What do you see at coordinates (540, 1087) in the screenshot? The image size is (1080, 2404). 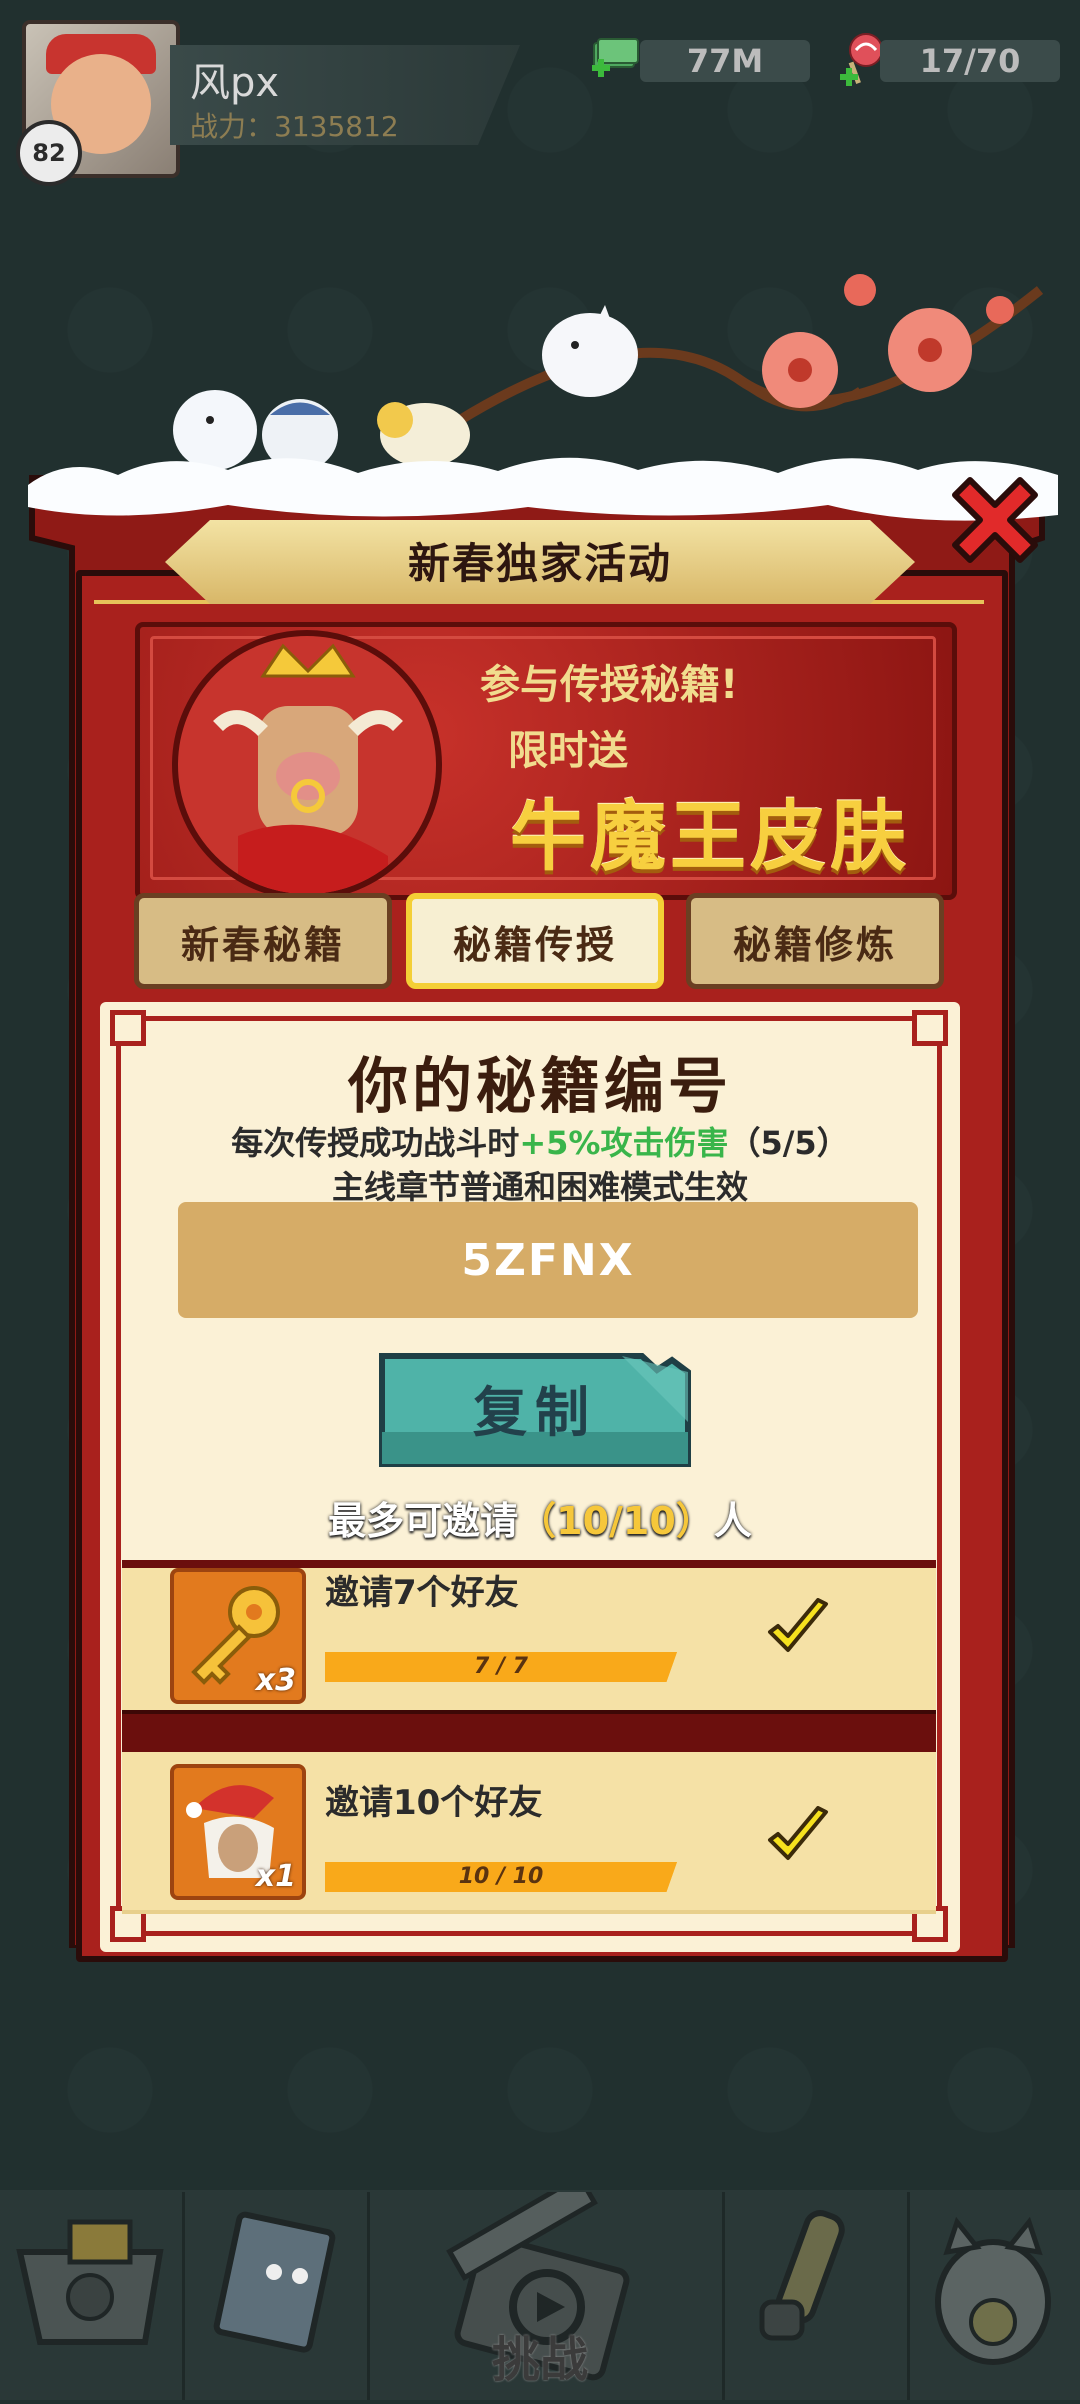 I see `code-title: 你的秘籍编号` at bounding box center [540, 1087].